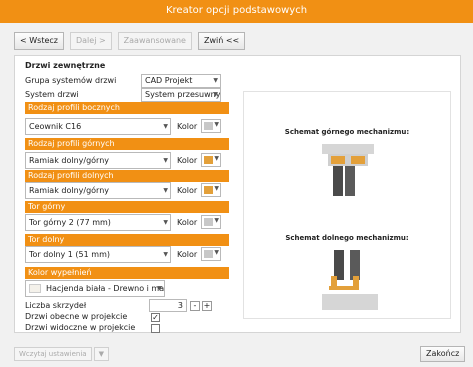  I want to click on top-profile-value: Ramiak dolny/górny, so click(69, 160).